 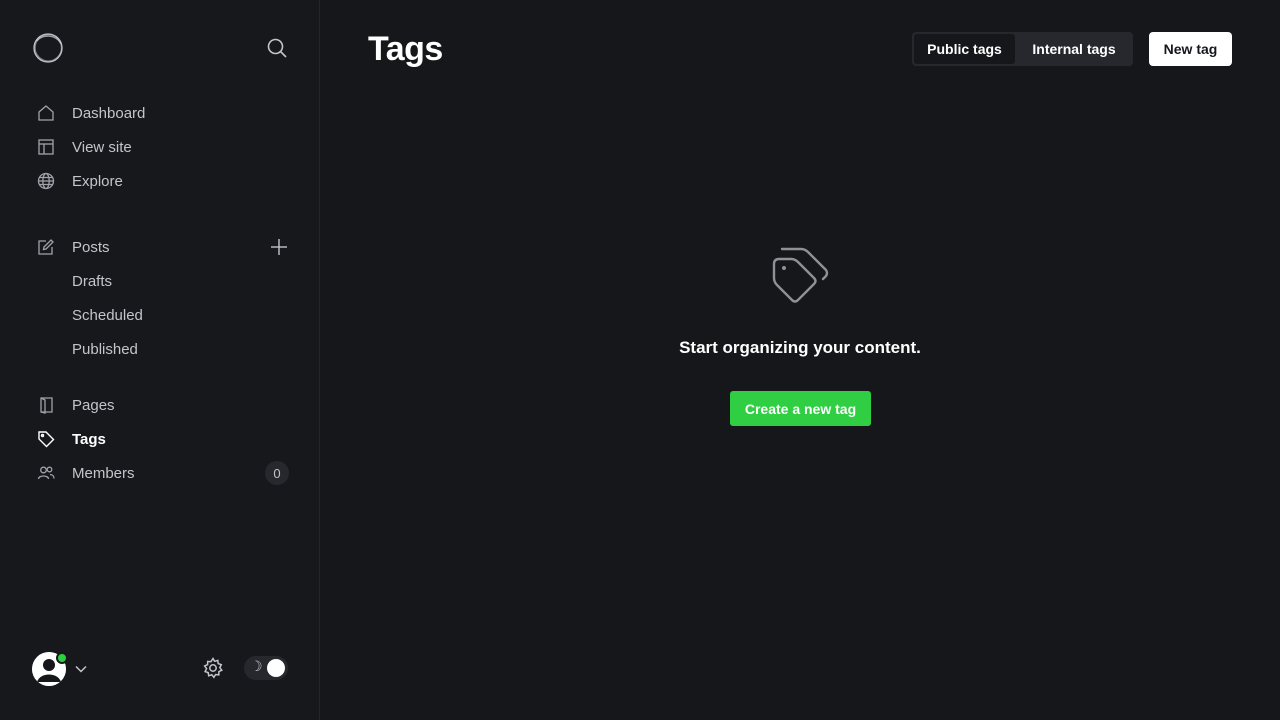 What do you see at coordinates (89, 439) in the screenshot?
I see `nav-label: Tags` at bounding box center [89, 439].